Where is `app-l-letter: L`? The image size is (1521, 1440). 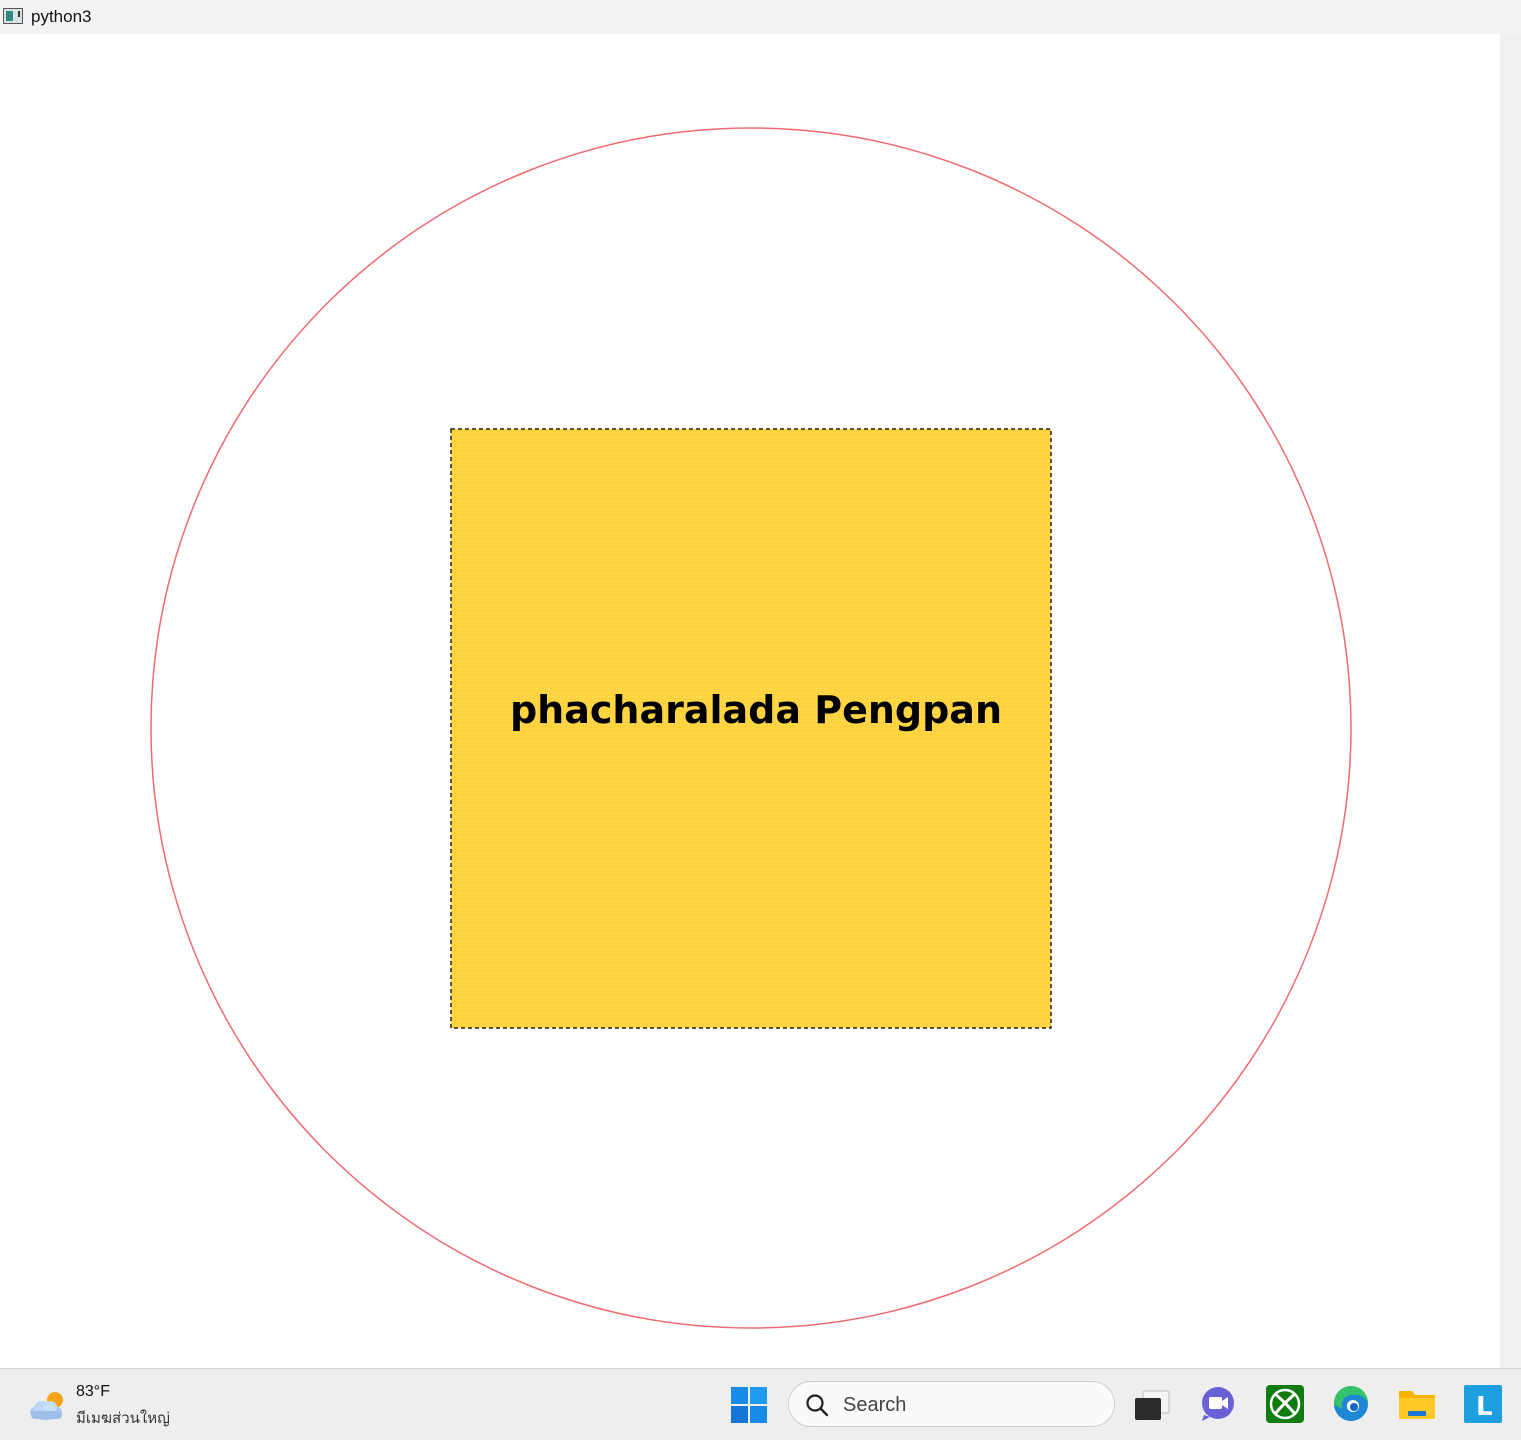 app-l-letter: L is located at coordinates (1484, 1407).